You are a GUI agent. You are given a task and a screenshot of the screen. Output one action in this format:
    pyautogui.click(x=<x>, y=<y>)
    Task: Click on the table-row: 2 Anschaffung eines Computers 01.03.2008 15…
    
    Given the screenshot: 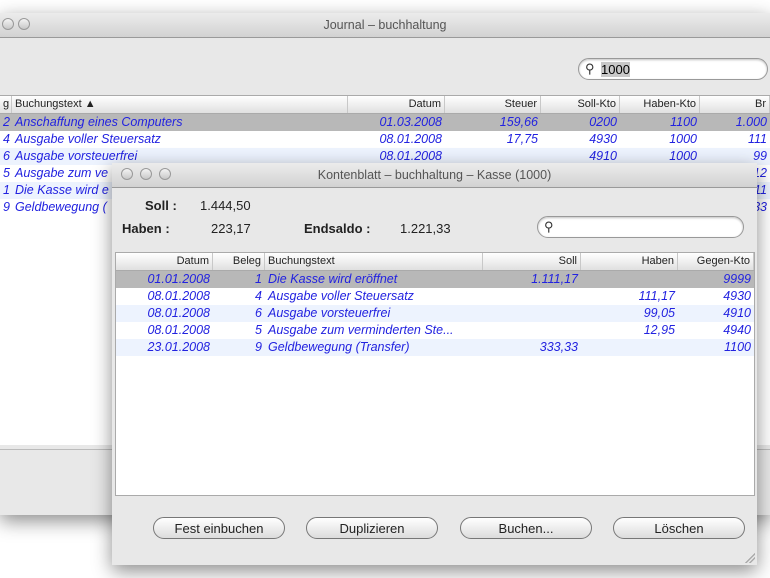 What is the action you would take?
    pyautogui.click(x=385, y=122)
    